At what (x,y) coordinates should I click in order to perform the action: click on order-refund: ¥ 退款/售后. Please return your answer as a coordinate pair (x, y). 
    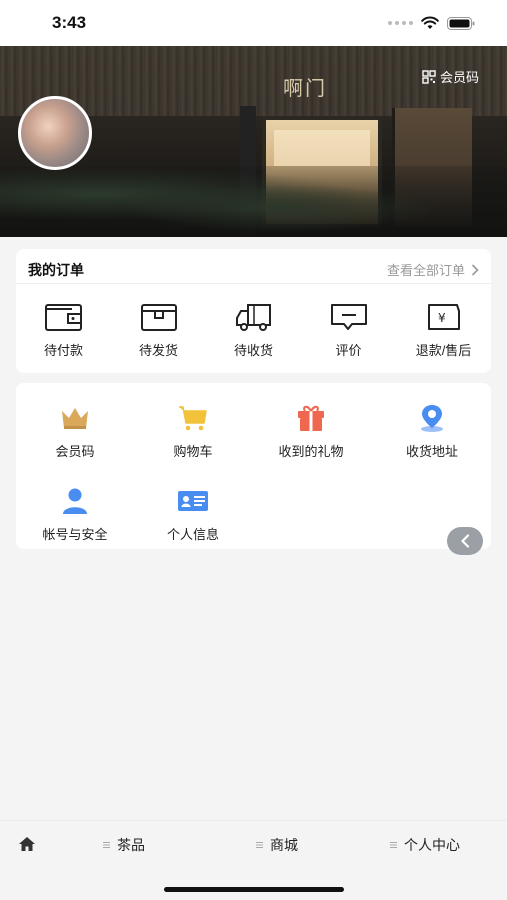
    Looking at the image, I should click on (443, 330).